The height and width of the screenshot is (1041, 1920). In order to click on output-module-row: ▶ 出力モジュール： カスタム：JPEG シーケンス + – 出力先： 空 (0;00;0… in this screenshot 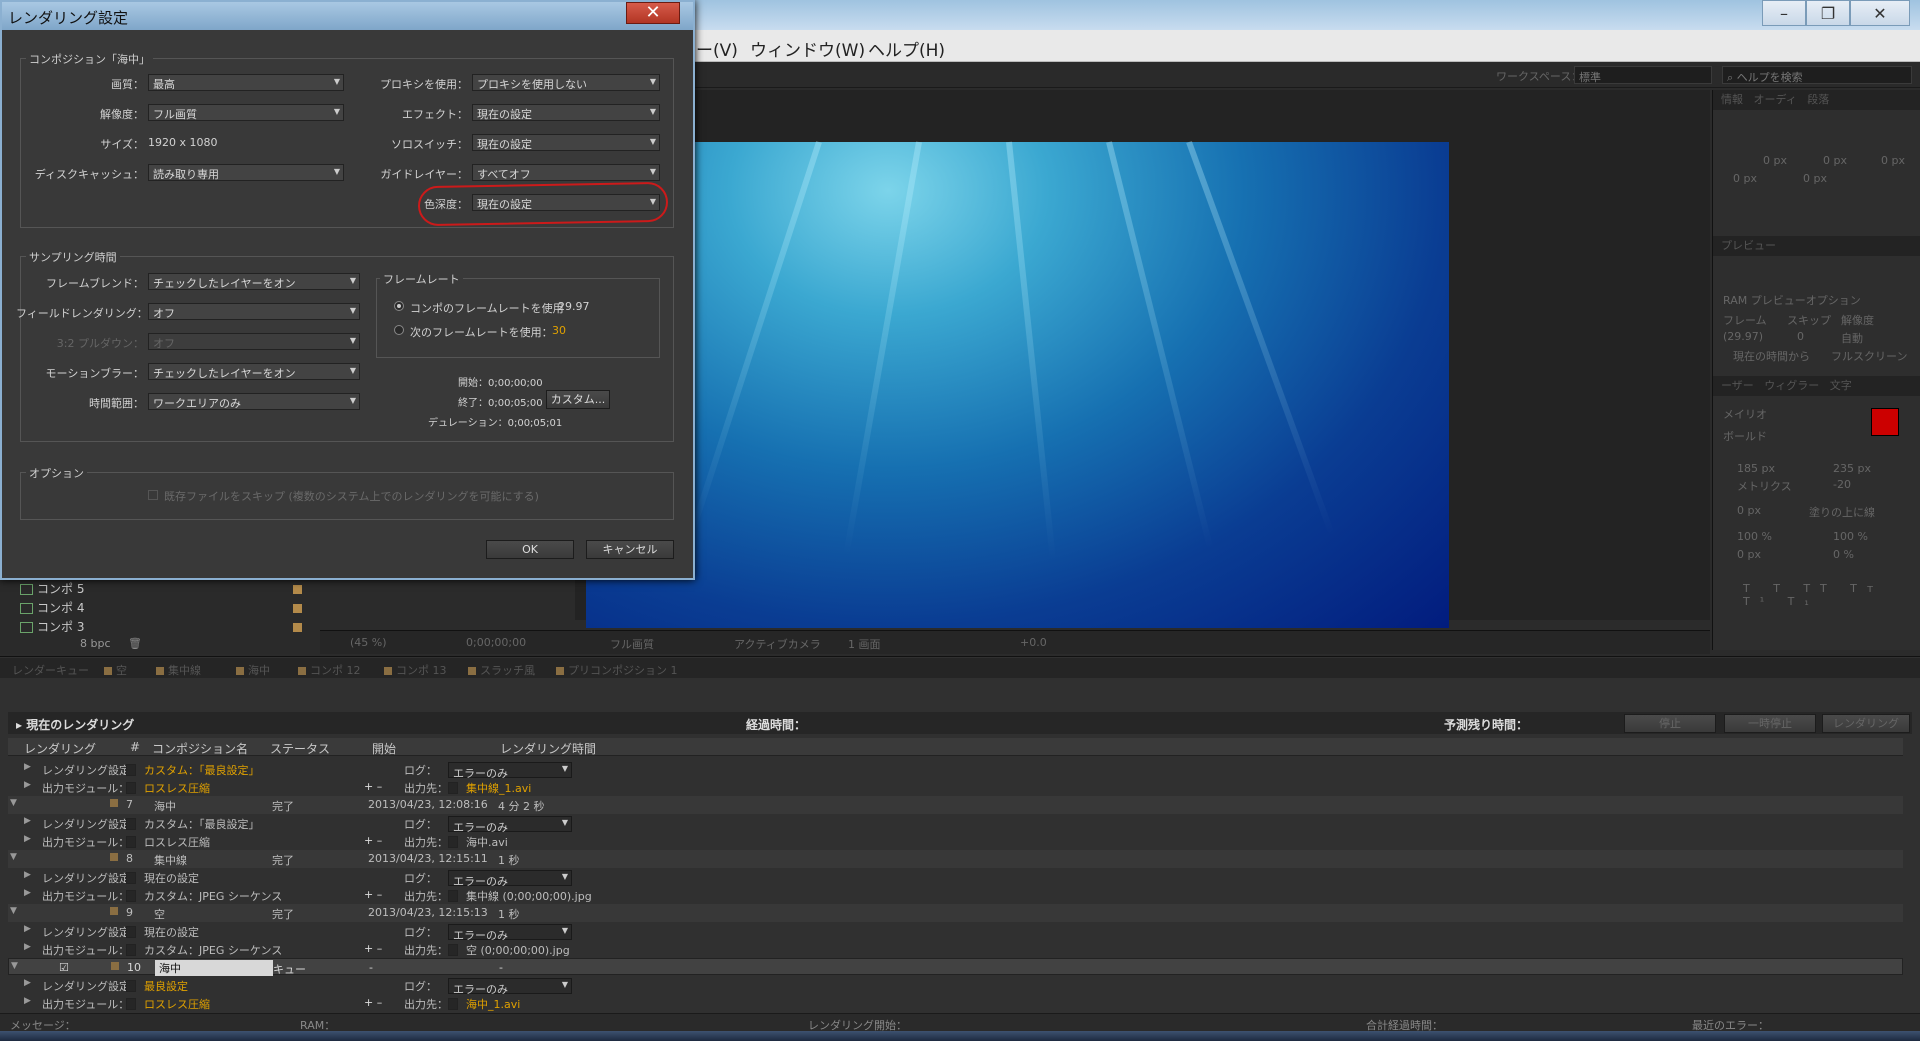, I will do `click(955, 949)`.